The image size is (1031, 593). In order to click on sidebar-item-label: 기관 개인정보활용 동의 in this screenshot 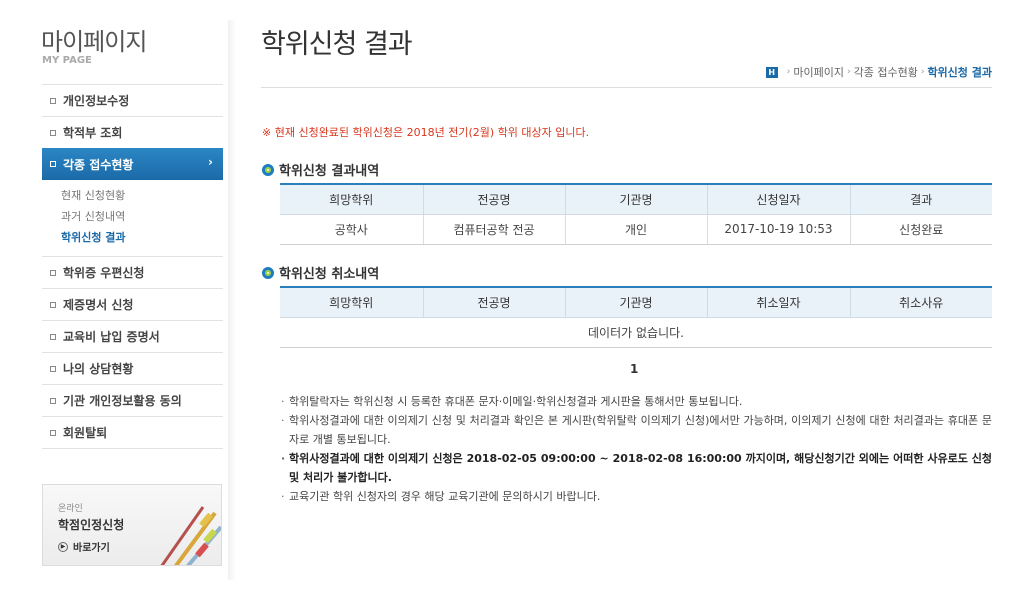, I will do `click(122, 401)`.